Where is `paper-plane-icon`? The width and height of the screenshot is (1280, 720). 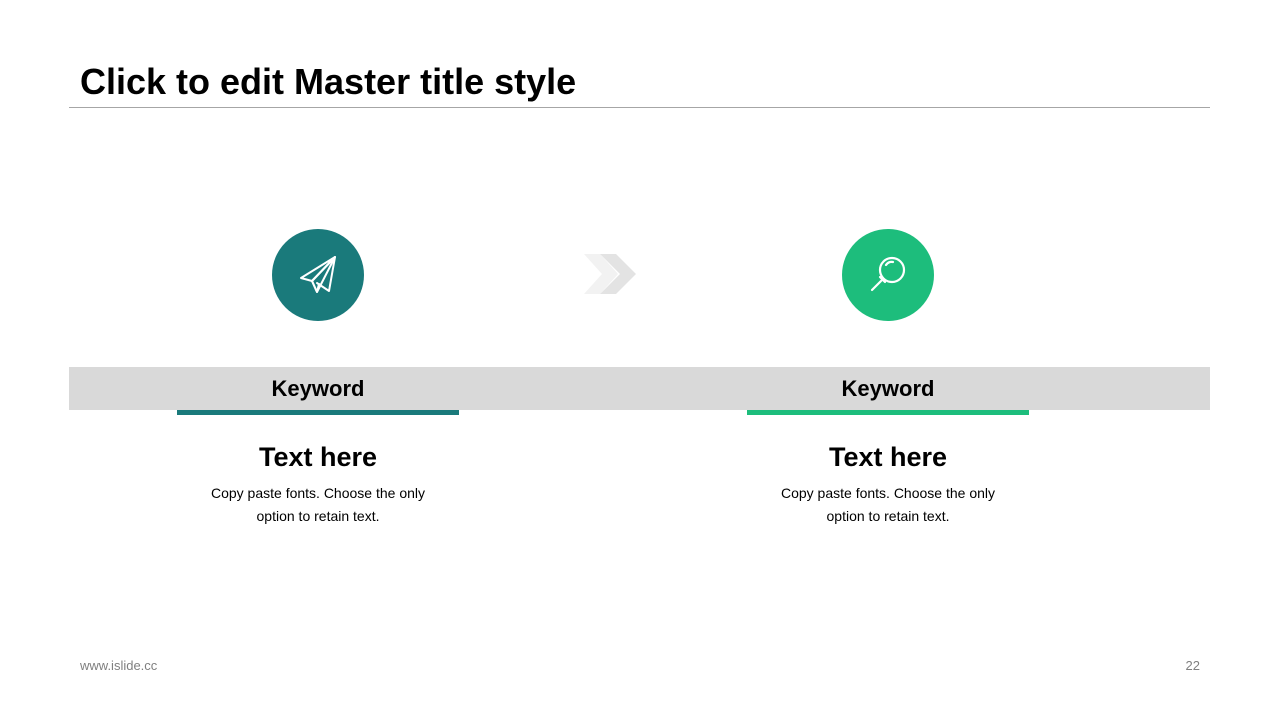
paper-plane-icon is located at coordinates (318, 274).